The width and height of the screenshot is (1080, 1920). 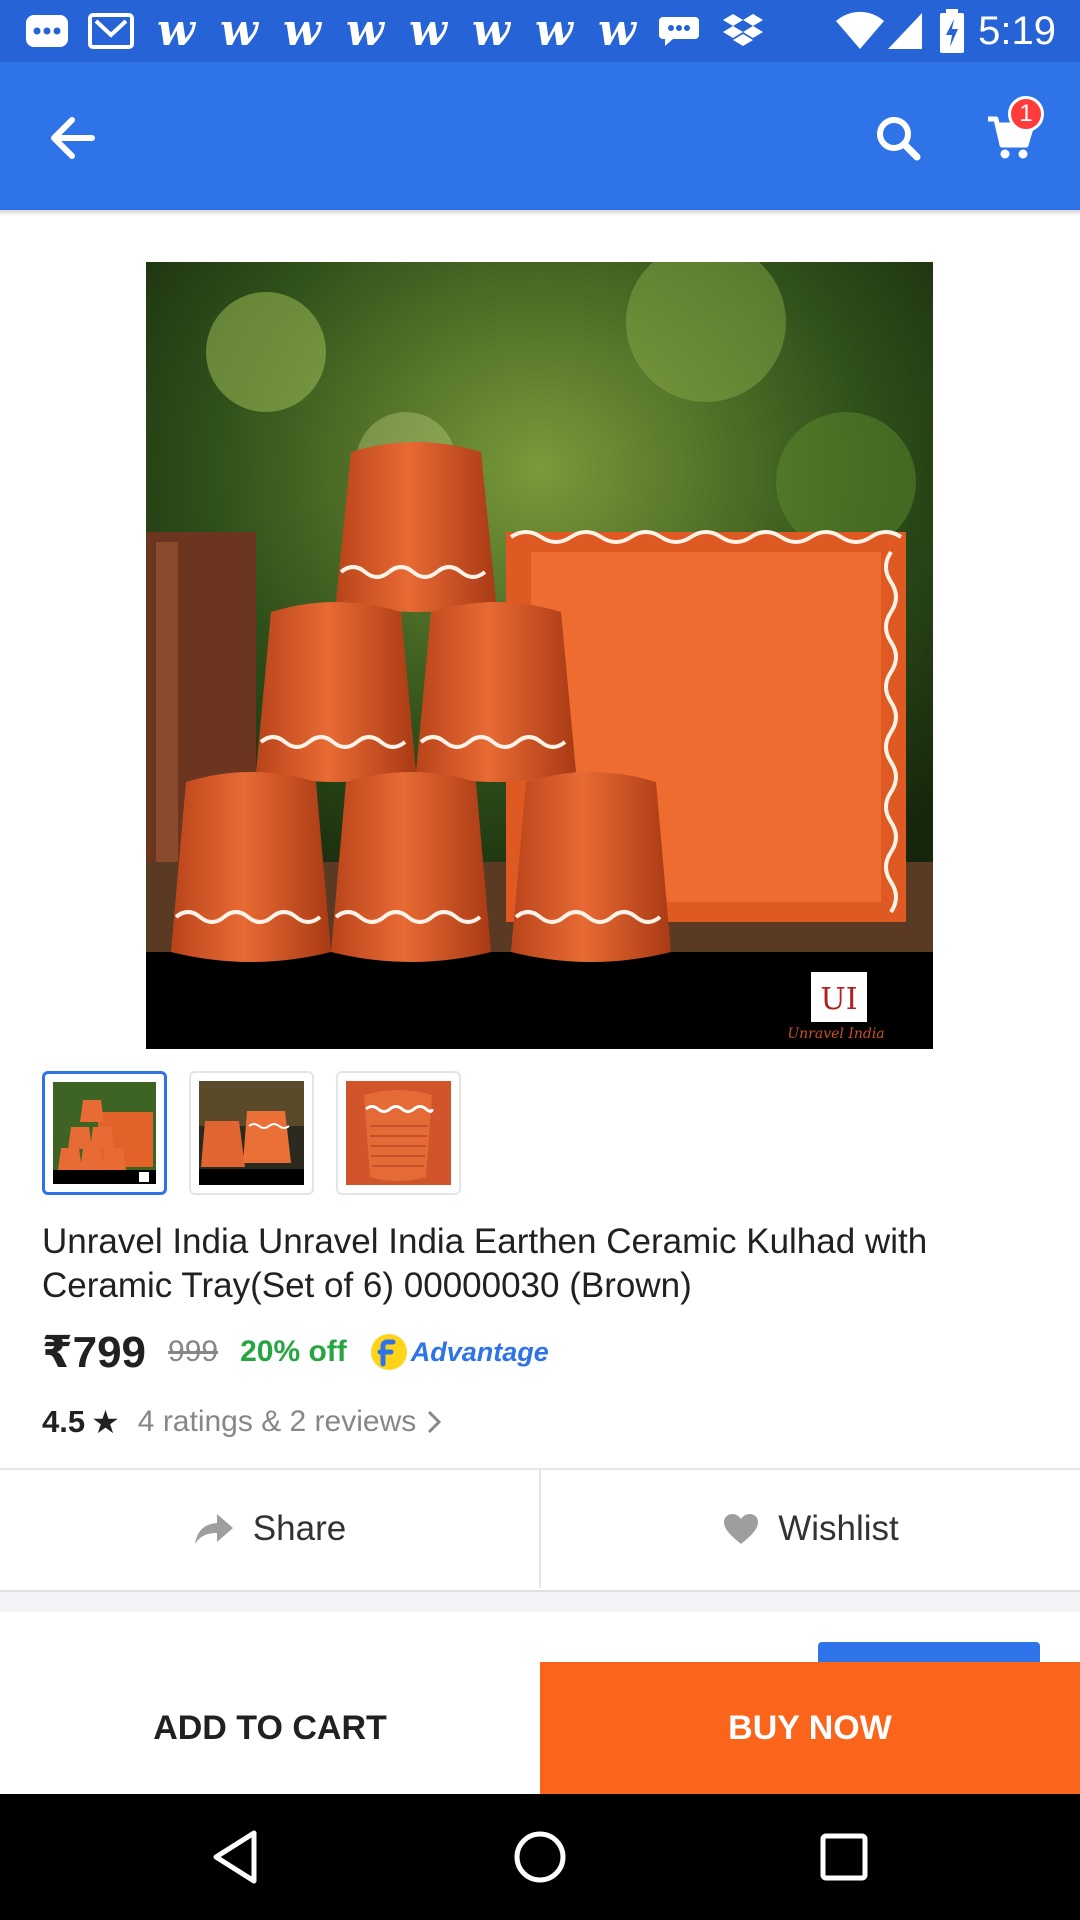 I want to click on search-icon, so click(x=899, y=139).